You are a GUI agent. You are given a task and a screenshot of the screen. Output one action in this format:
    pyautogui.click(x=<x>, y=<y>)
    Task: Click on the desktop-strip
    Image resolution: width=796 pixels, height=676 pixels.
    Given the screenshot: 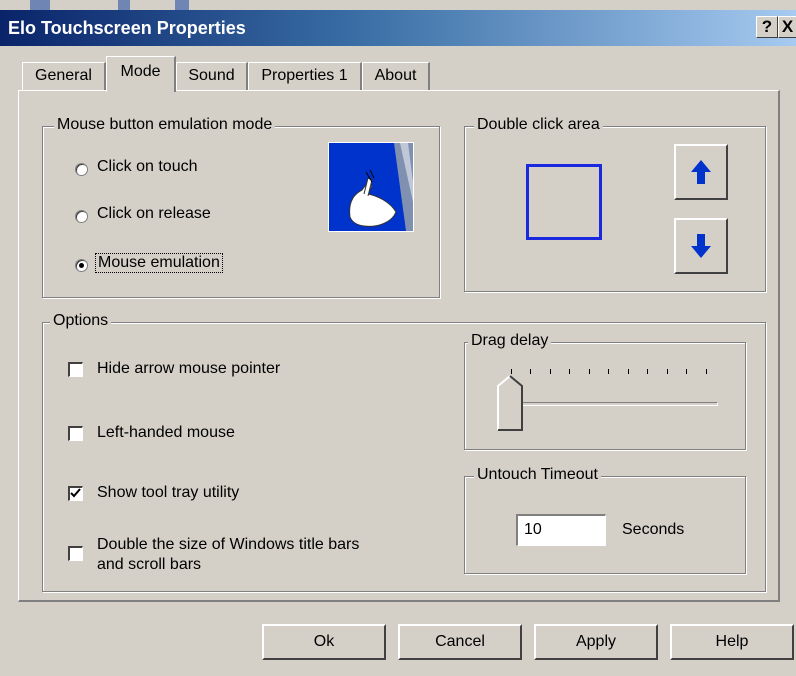 What is the action you would take?
    pyautogui.click(x=398, y=5)
    